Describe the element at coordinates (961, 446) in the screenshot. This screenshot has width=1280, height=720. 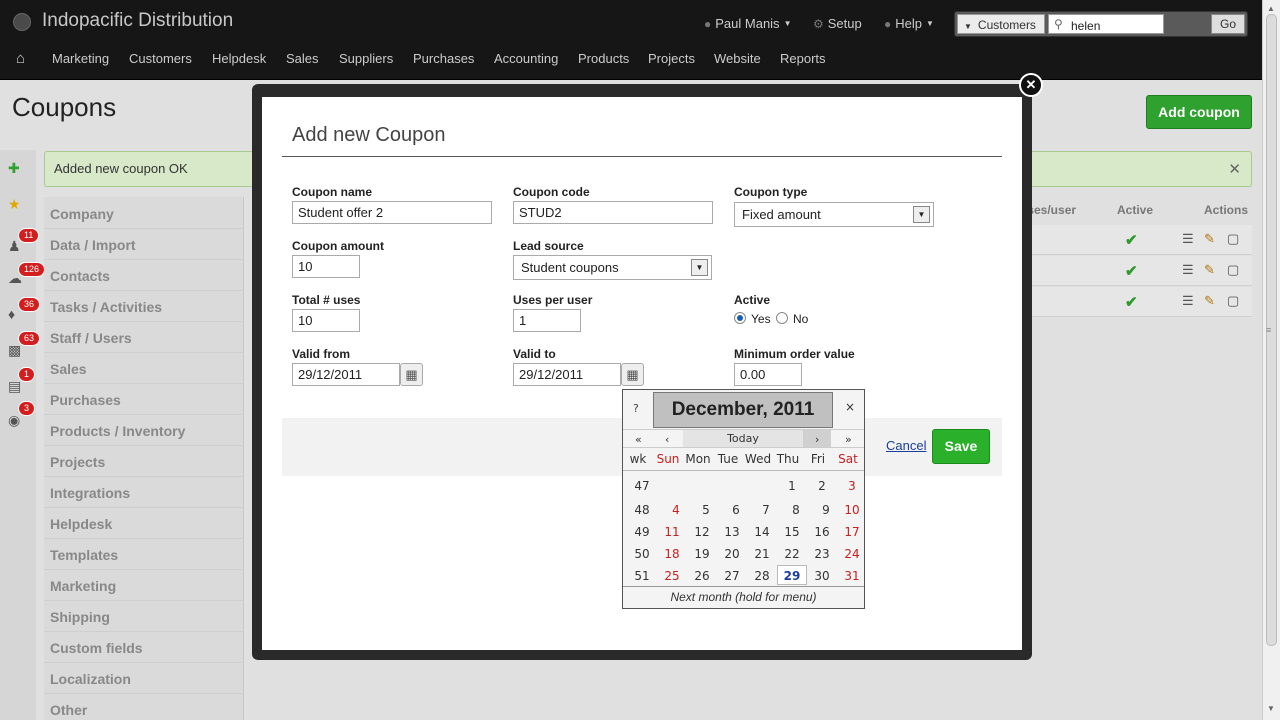
I see `save-button: Save` at that location.